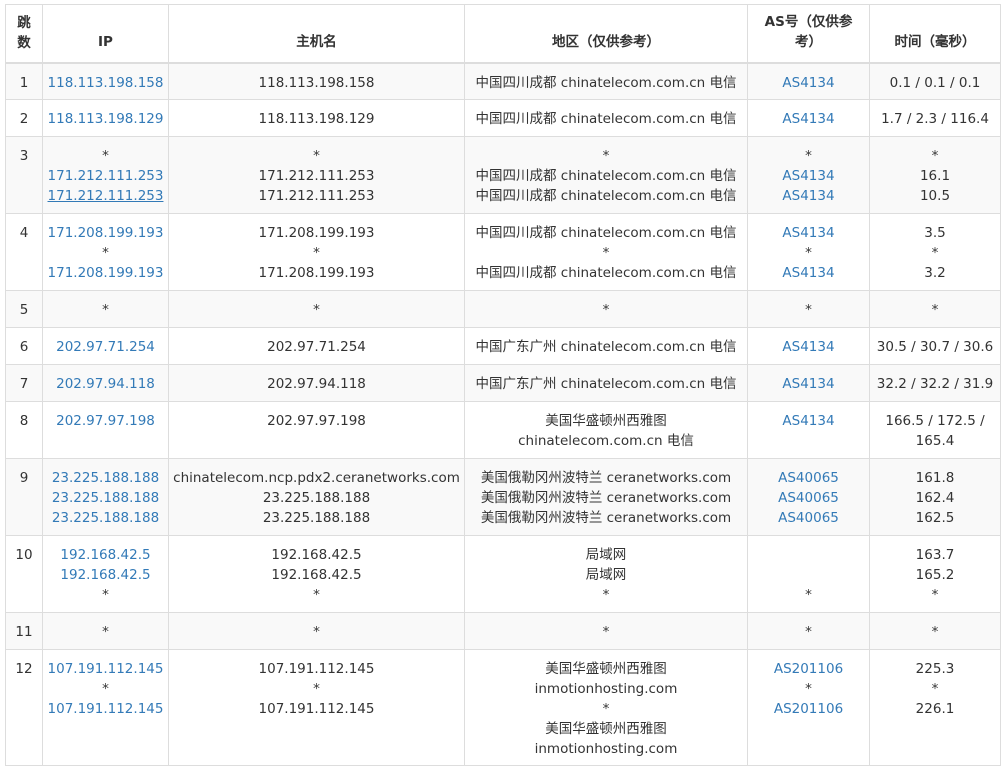  I want to click on time-text: 32.2 / 32.2 / 31.9, so click(935, 384).